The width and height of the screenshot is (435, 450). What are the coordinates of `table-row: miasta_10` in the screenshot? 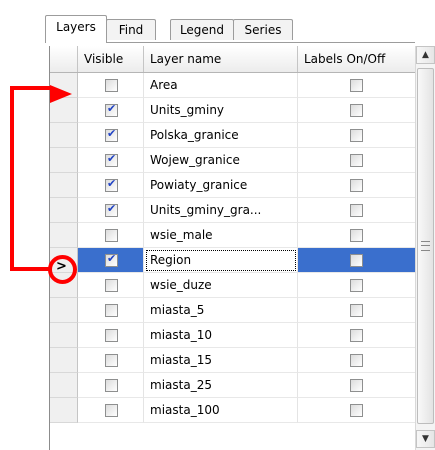 It's located at (233, 335).